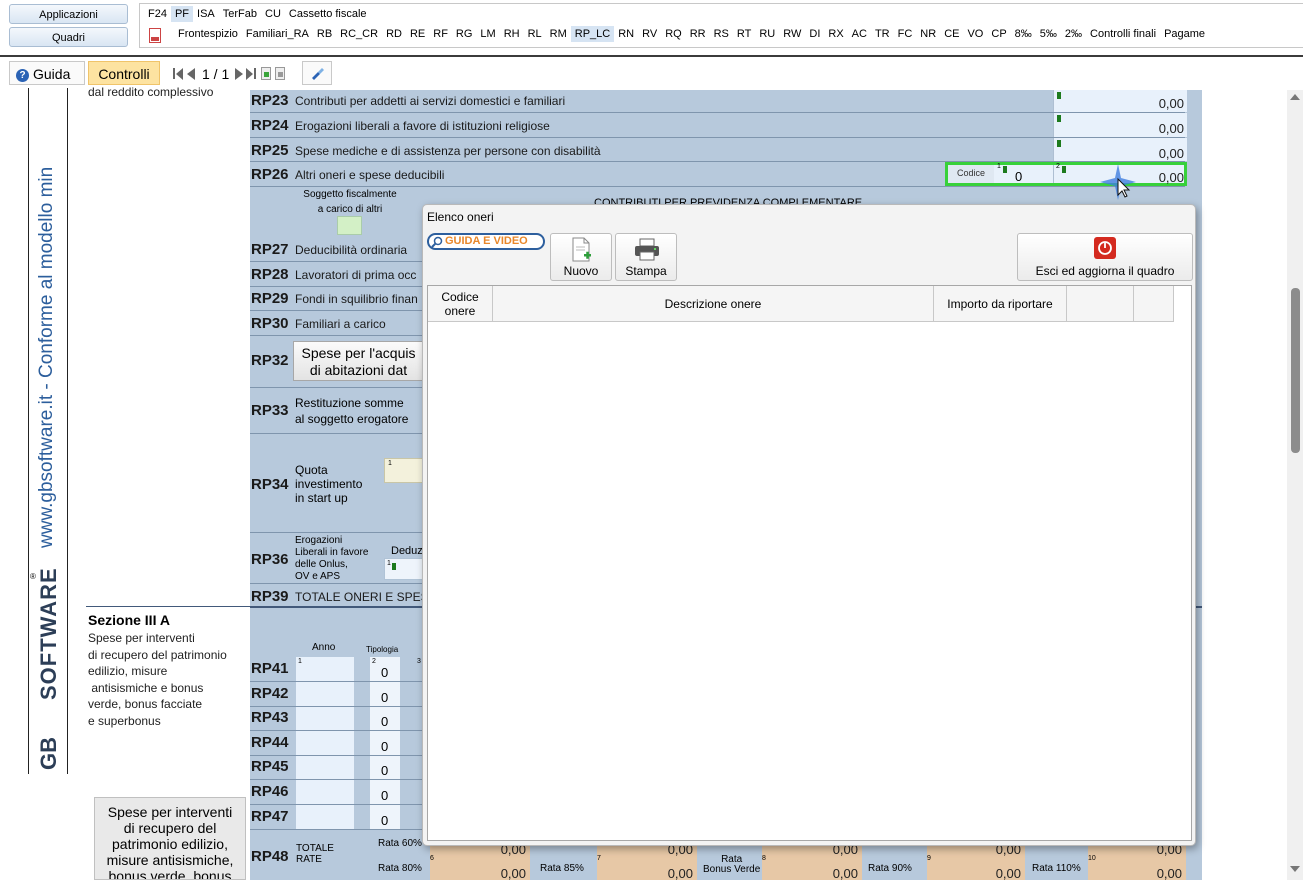  What do you see at coordinates (157, 14) in the screenshot?
I see `nav-tab-f24: F24` at bounding box center [157, 14].